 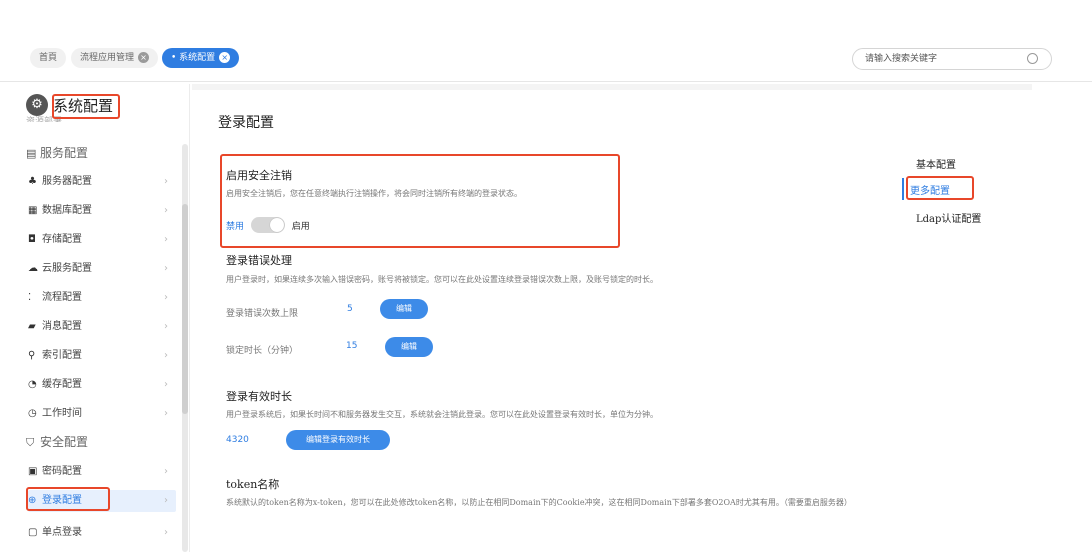 I want to click on main-top-shade, so click(x=612, y=87).